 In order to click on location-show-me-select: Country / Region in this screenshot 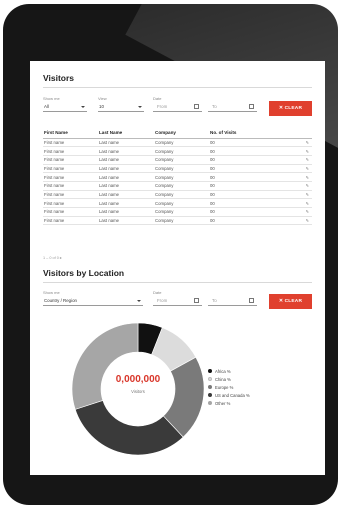, I will do `click(93, 300)`.